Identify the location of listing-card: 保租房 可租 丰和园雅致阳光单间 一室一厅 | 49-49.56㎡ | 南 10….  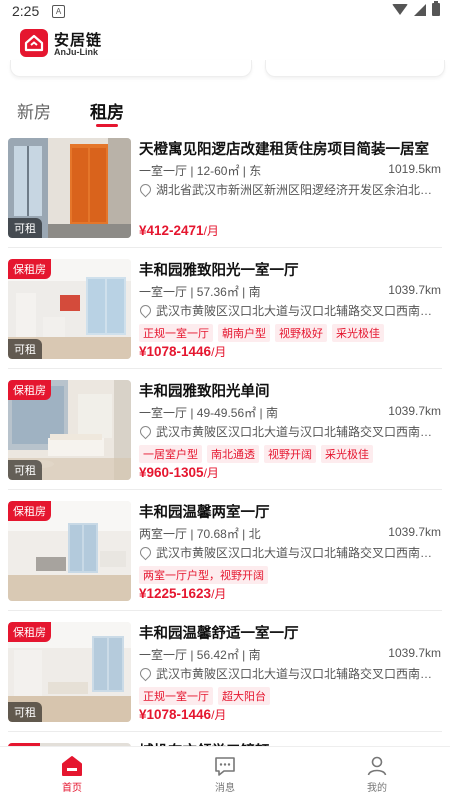
(225, 434).